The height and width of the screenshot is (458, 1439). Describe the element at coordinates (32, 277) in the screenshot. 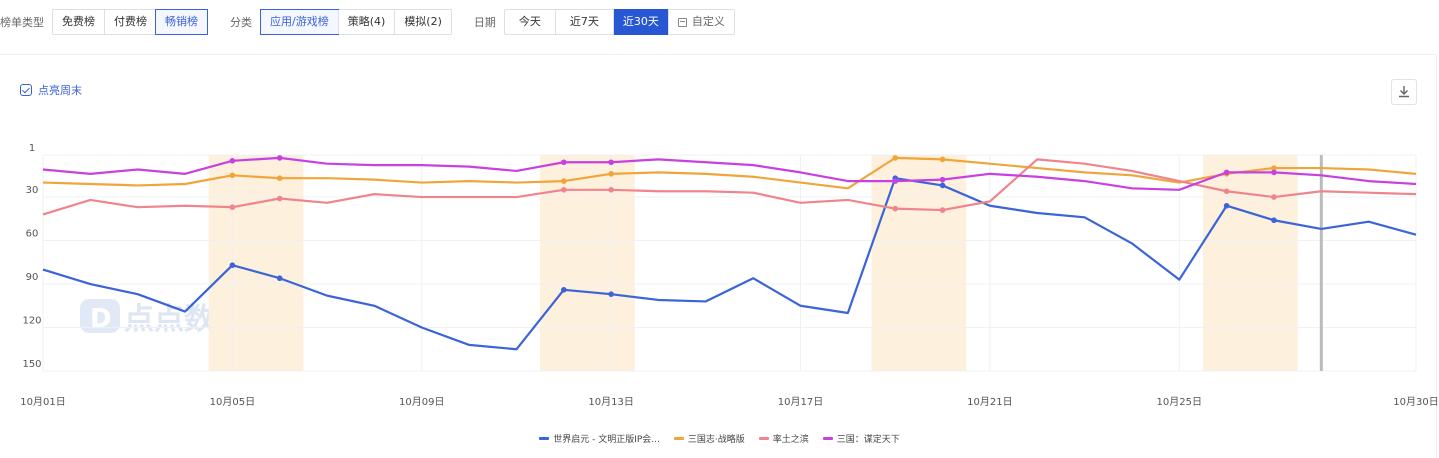

I see `y-tick-label: 90` at that location.